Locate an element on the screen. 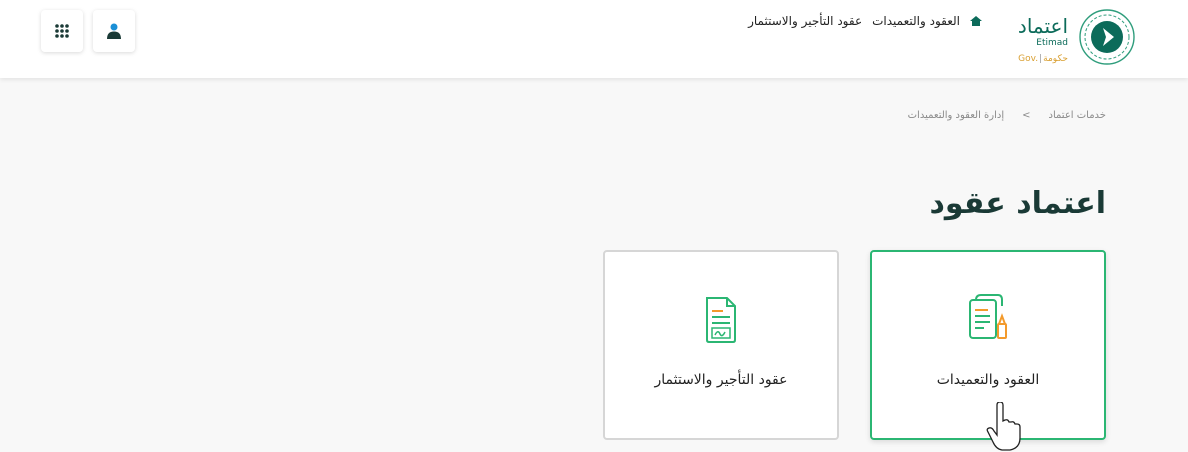  logo-english-text: Etimad is located at coordinates (1052, 43).